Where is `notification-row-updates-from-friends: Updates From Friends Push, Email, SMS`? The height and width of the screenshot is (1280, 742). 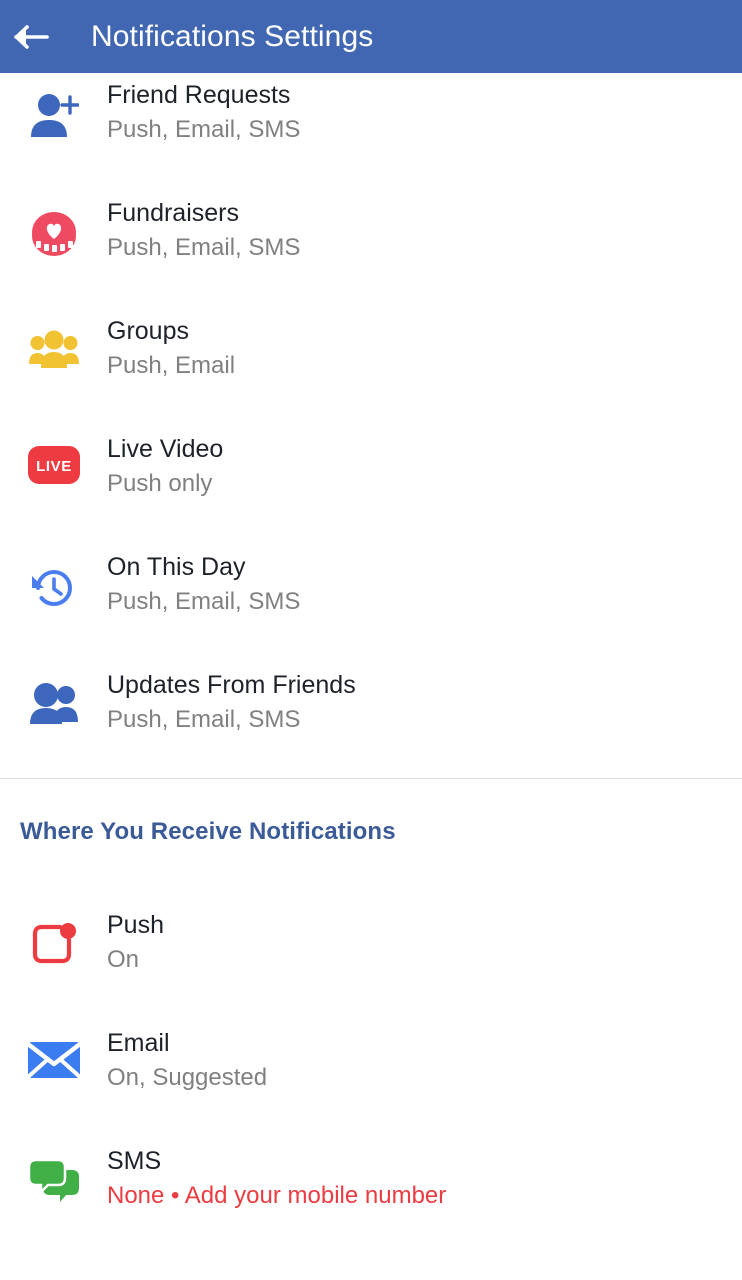 notification-row-updates-from-friends: Updates From Friends Push, Email, SMS is located at coordinates (371, 719).